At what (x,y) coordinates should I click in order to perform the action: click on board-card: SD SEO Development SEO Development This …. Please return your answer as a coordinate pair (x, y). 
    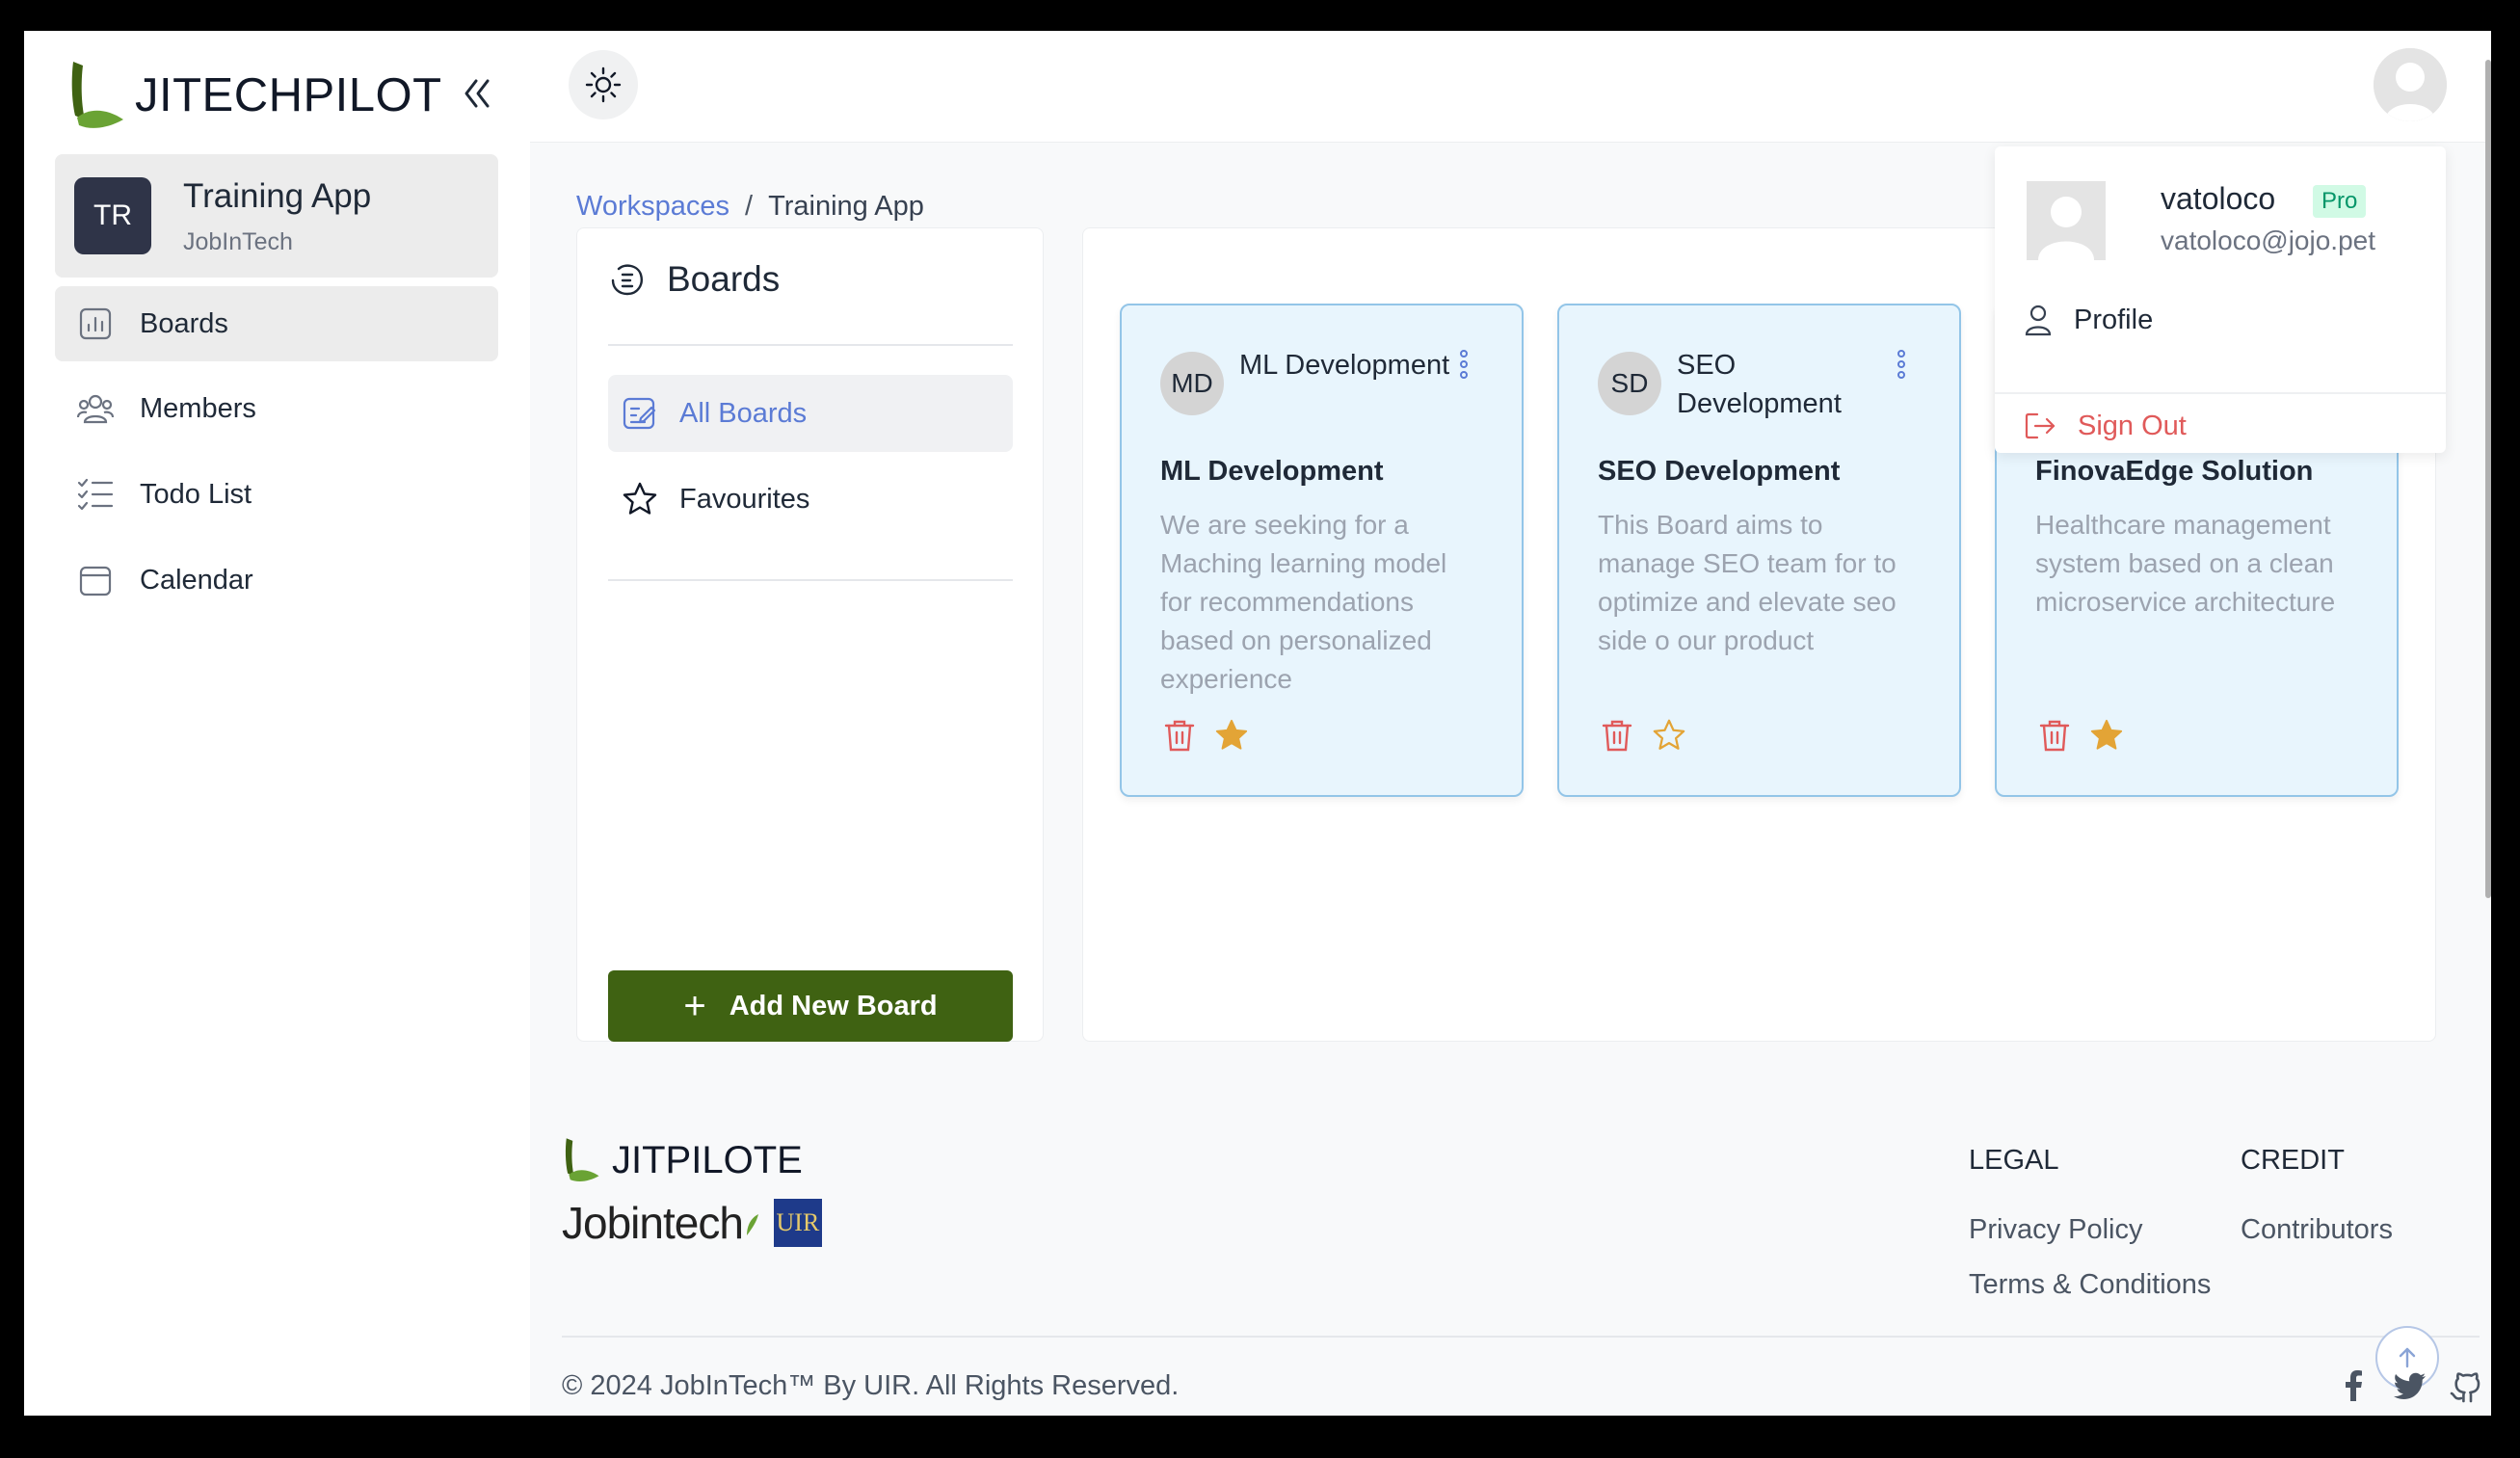
    Looking at the image, I should click on (1759, 550).